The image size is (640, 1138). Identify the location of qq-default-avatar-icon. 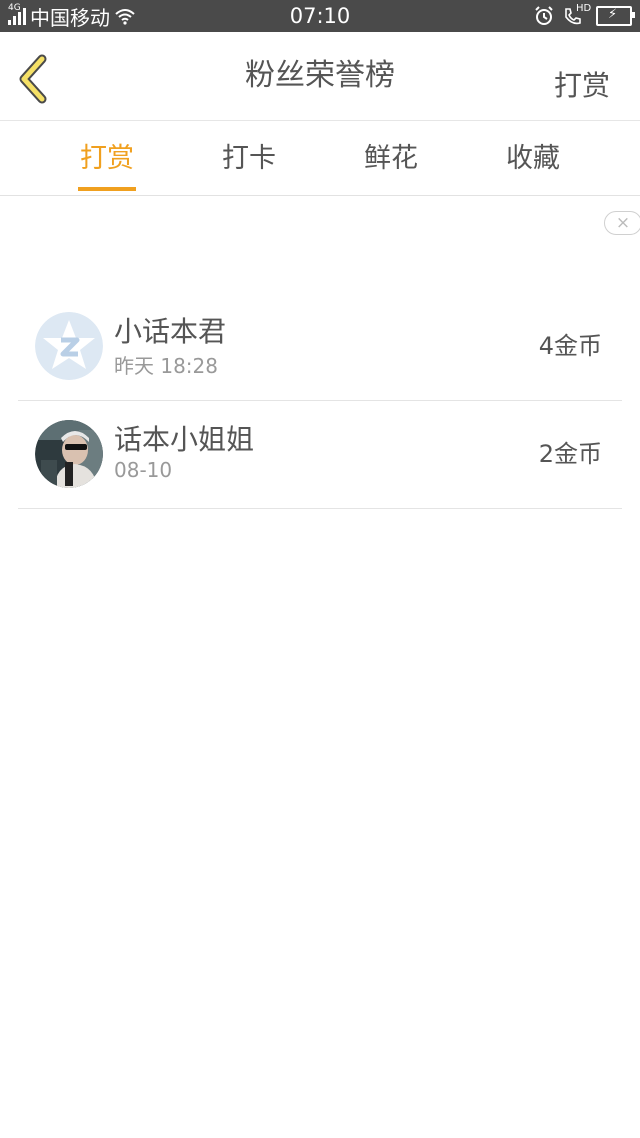
(69, 346).